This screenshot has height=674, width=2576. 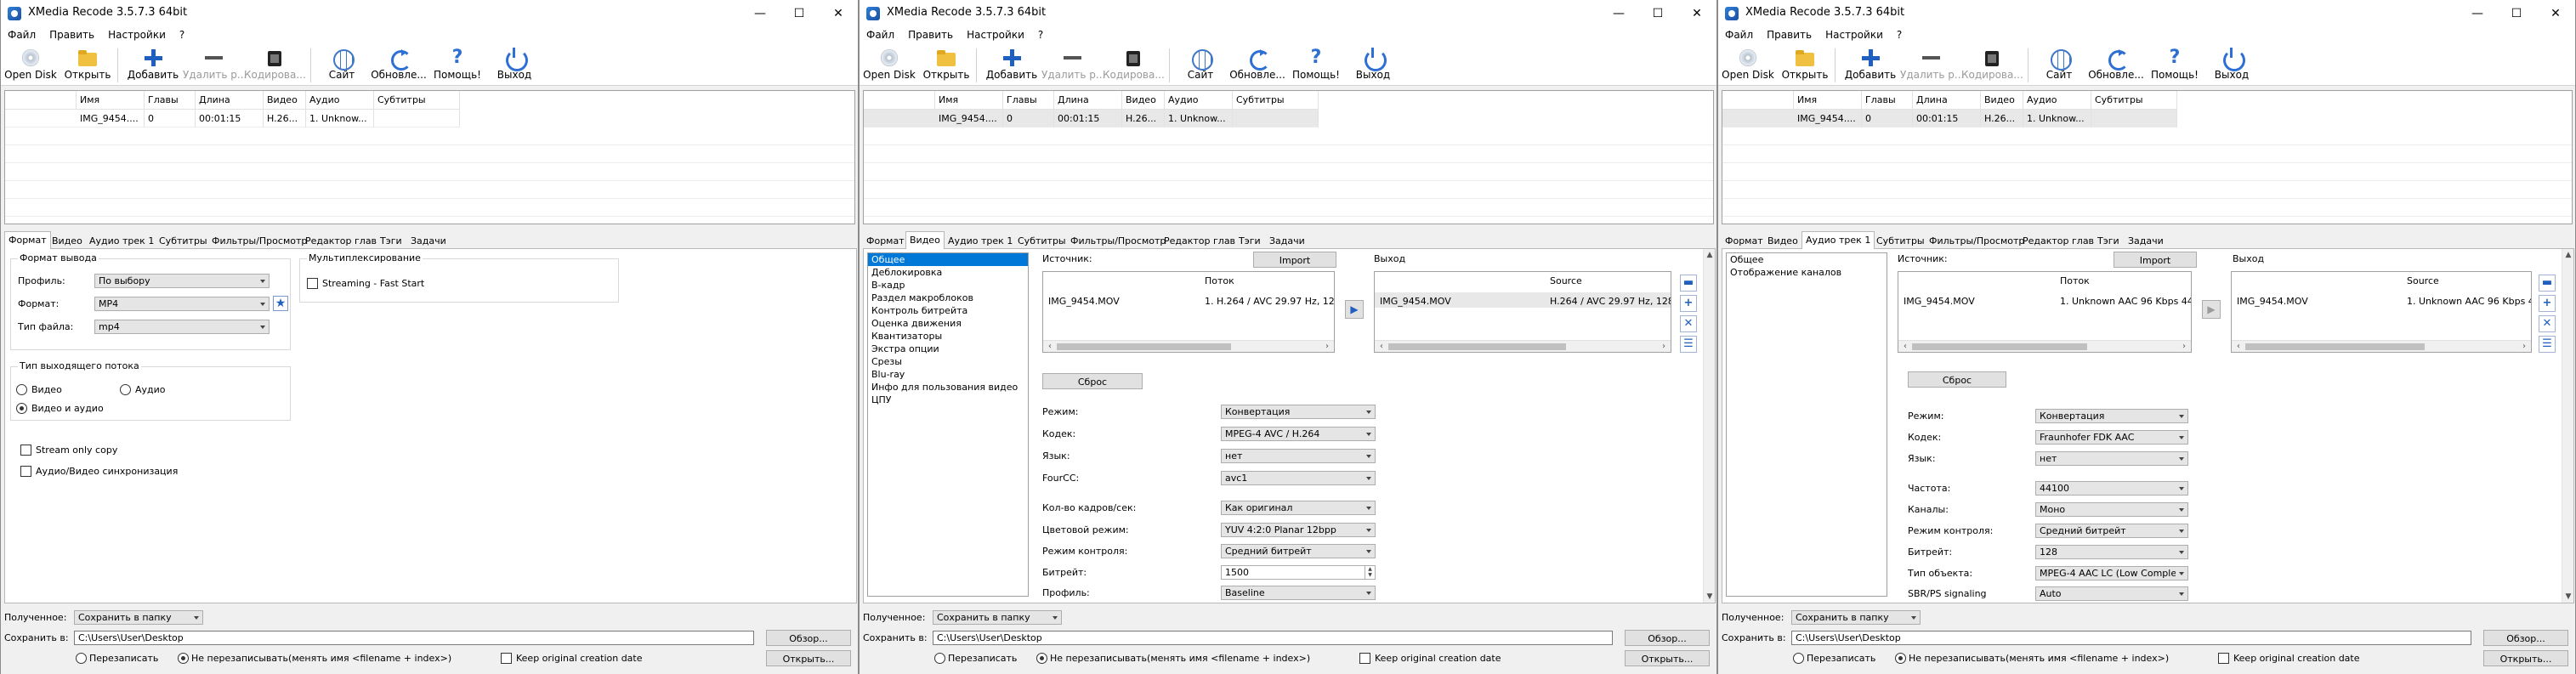 What do you see at coordinates (1299, 530) in the screenshot?
I see `color-mode-select: YUV 4:2:0 Planar 12bpp` at bounding box center [1299, 530].